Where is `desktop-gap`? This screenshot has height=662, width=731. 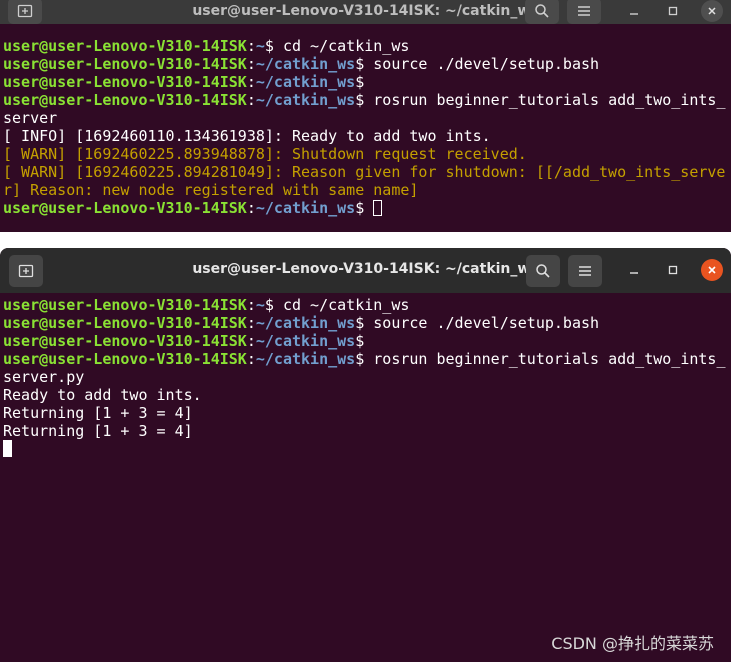
desktop-gap is located at coordinates (365, 240).